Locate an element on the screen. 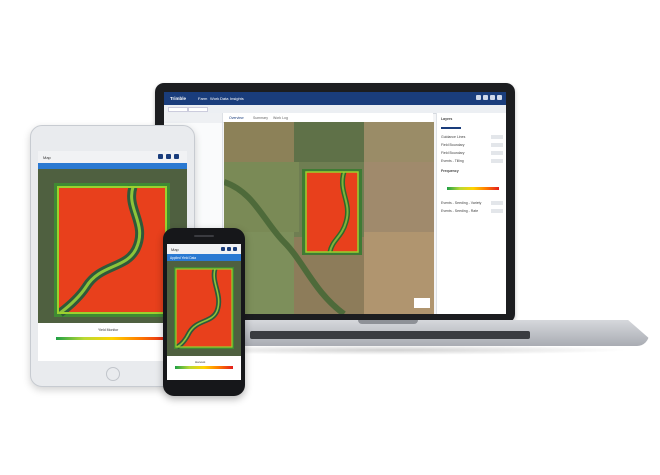 This screenshot has width=660, height=475. phone: Map Applied Yield Data Harvest is located at coordinates (204, 312).